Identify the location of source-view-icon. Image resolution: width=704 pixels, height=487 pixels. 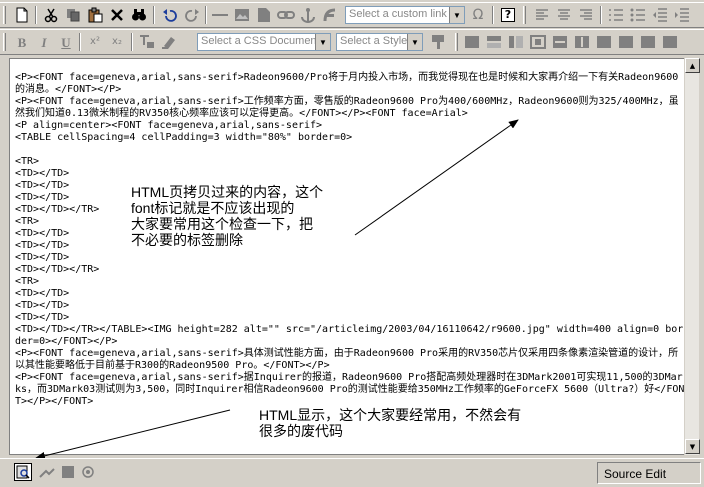
(68, 472).